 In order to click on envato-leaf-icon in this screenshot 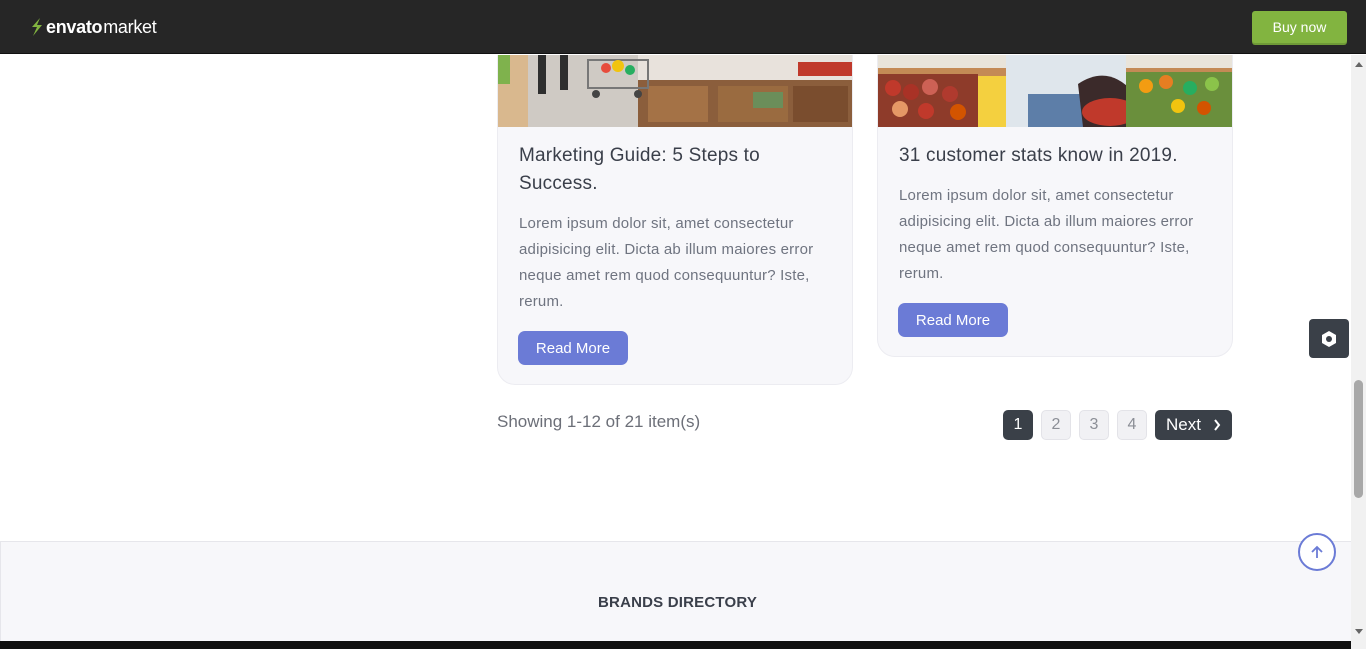, I will do `click(37, 27)`.